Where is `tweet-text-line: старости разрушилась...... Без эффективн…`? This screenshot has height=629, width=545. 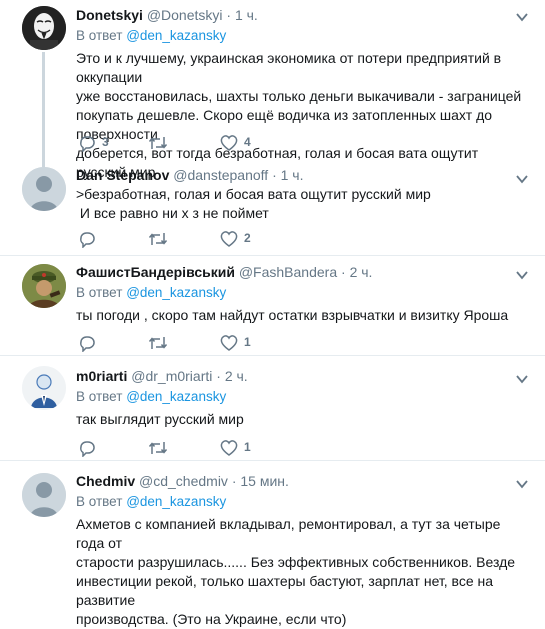 tweet-text-line: старости разрушилась...... Без эффективн… is located at coordinates (296, 562).